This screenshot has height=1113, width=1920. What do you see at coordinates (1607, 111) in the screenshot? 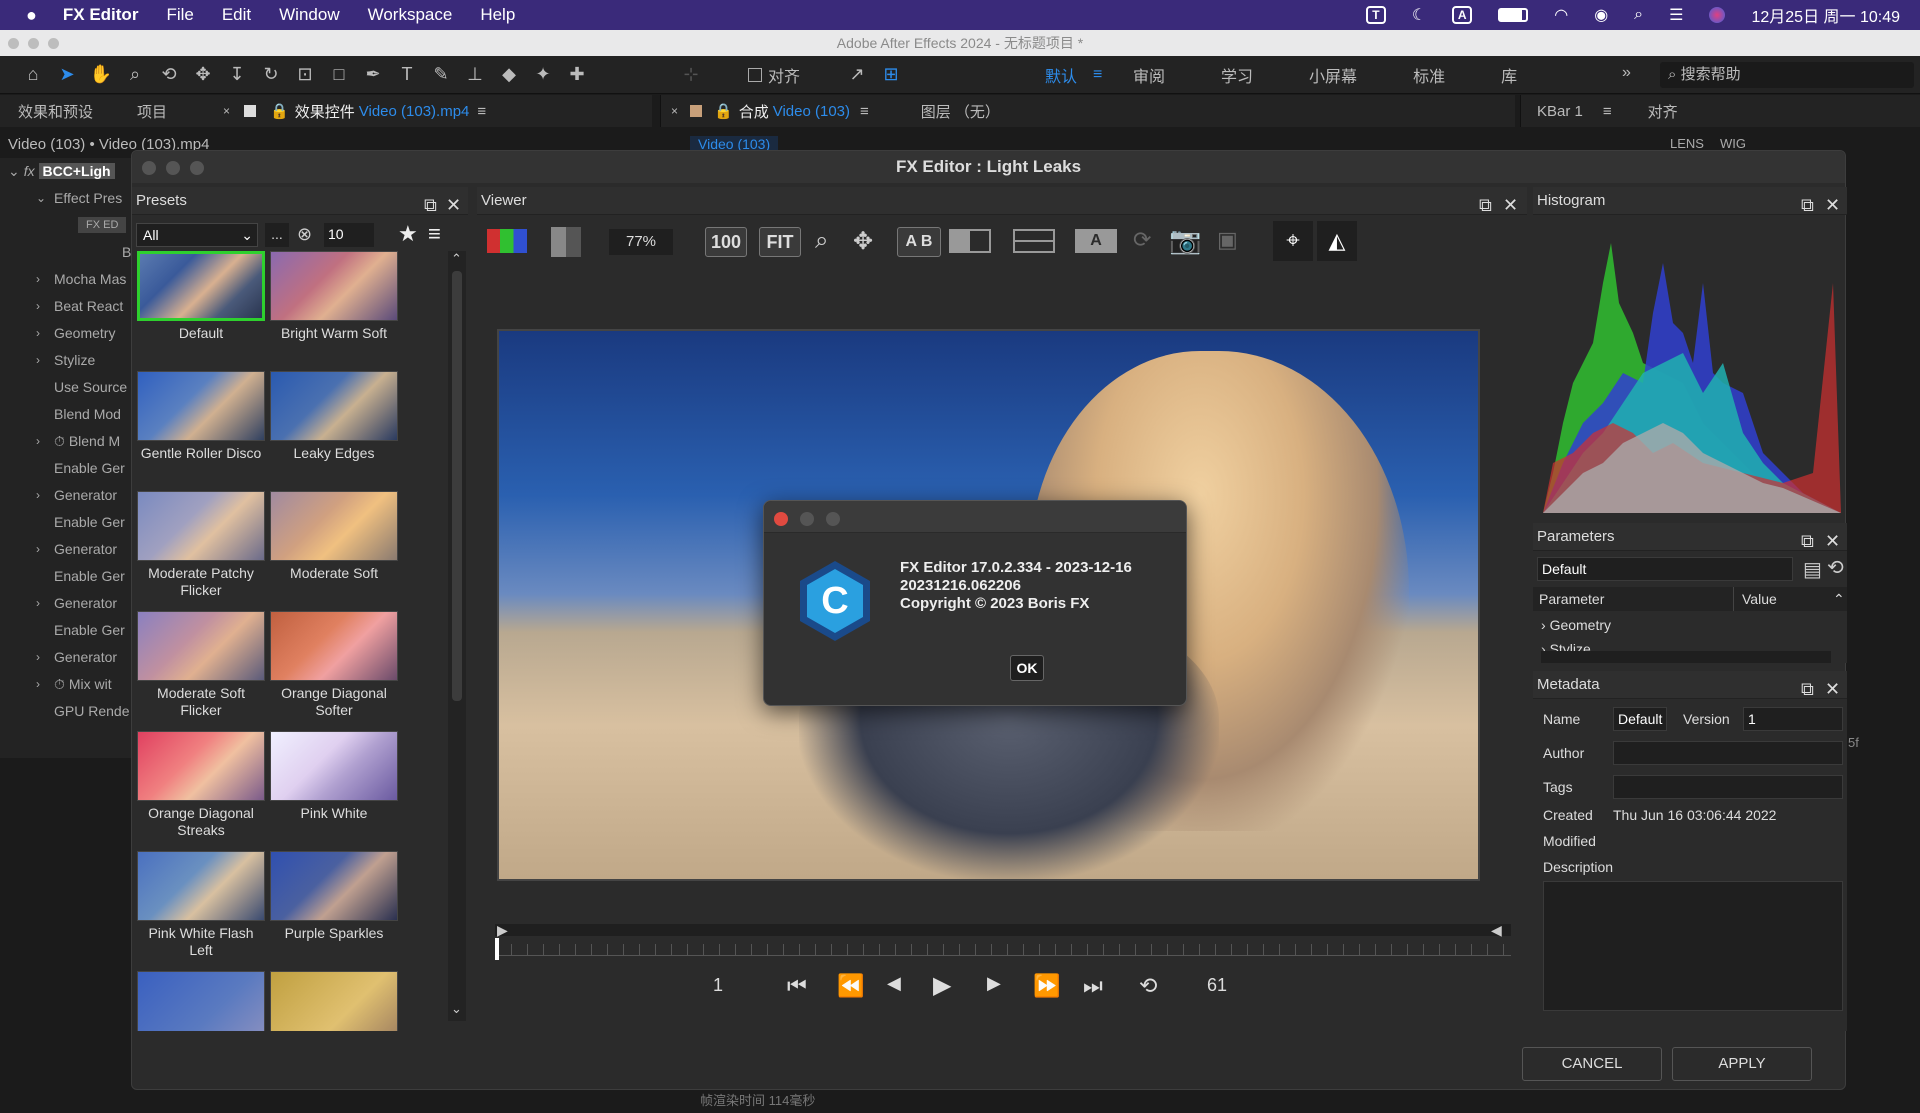
I see `kbar-menu-icon: ≡` at bounding box center [1607, 111].